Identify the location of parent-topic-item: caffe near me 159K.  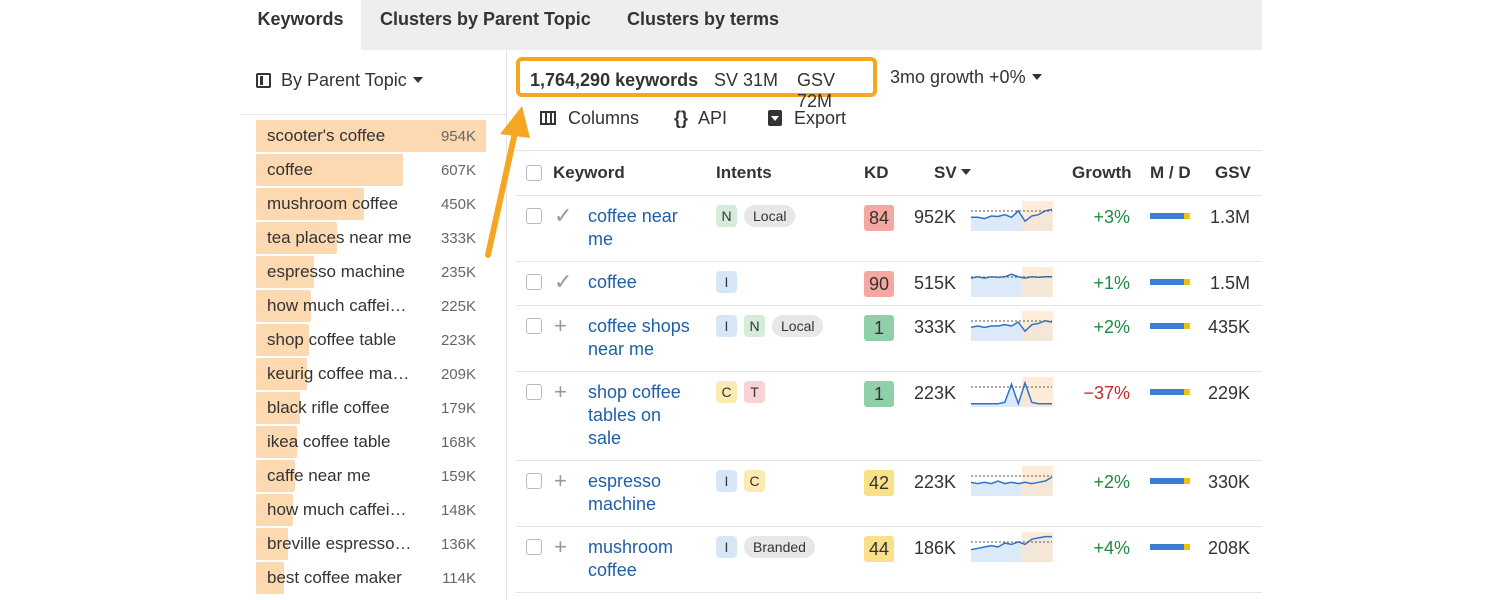
(371, 476).